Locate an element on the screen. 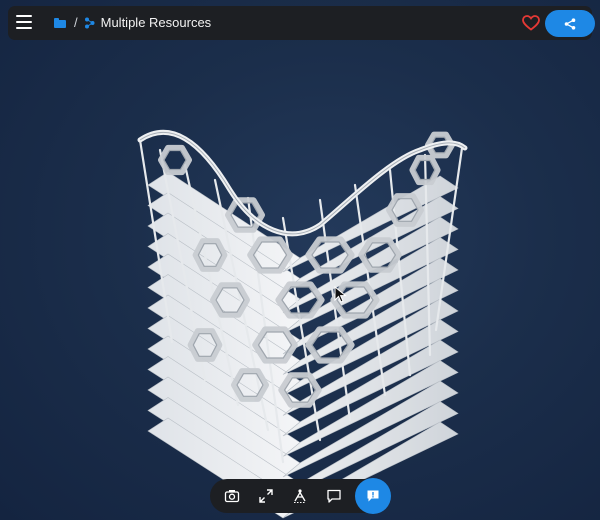  chat-button is located at coordinates (373, 496).